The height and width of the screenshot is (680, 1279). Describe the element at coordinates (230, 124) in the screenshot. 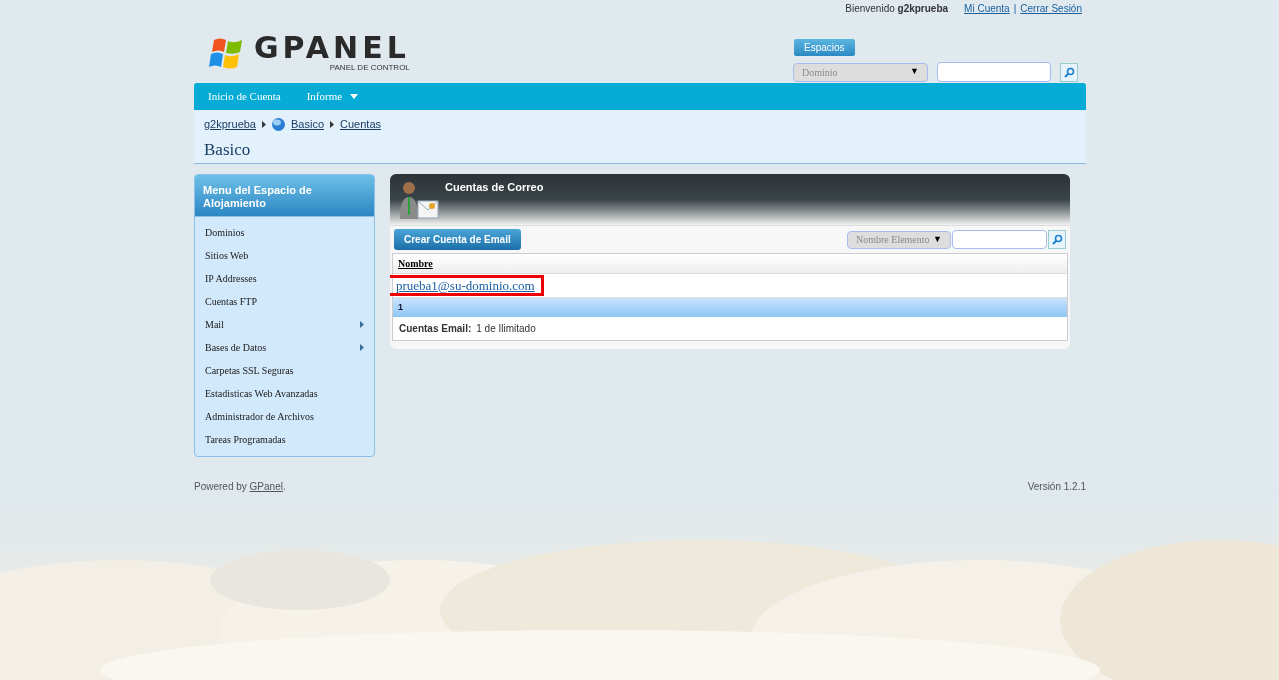

I see `breadcrumb-link: g2kprueba` at that location.